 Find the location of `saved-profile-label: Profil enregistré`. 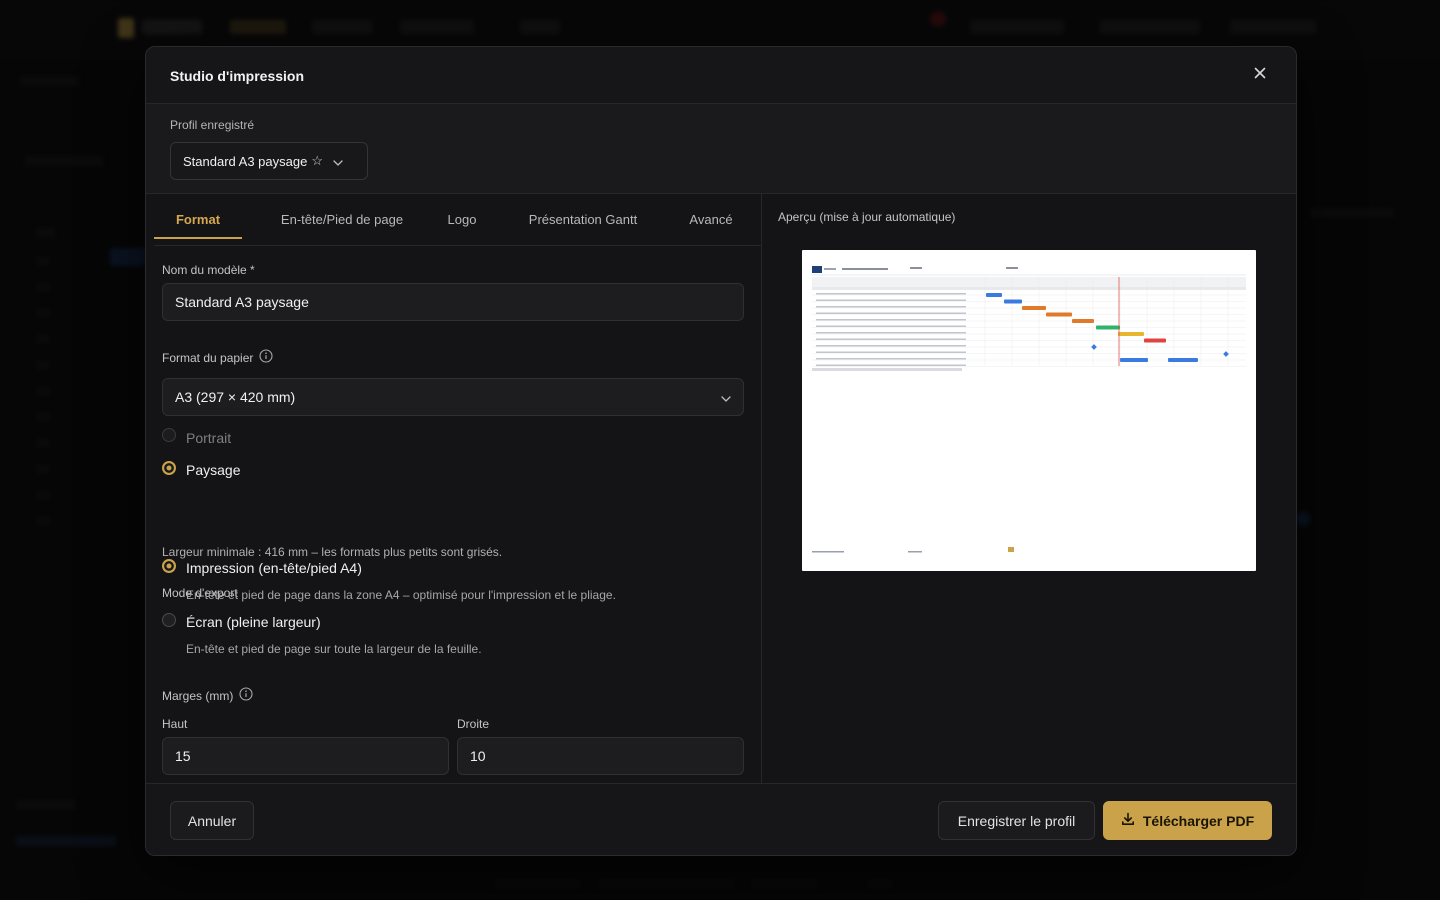

saved-profile-label: Profil enregistré is located at coordinates (212, 125).